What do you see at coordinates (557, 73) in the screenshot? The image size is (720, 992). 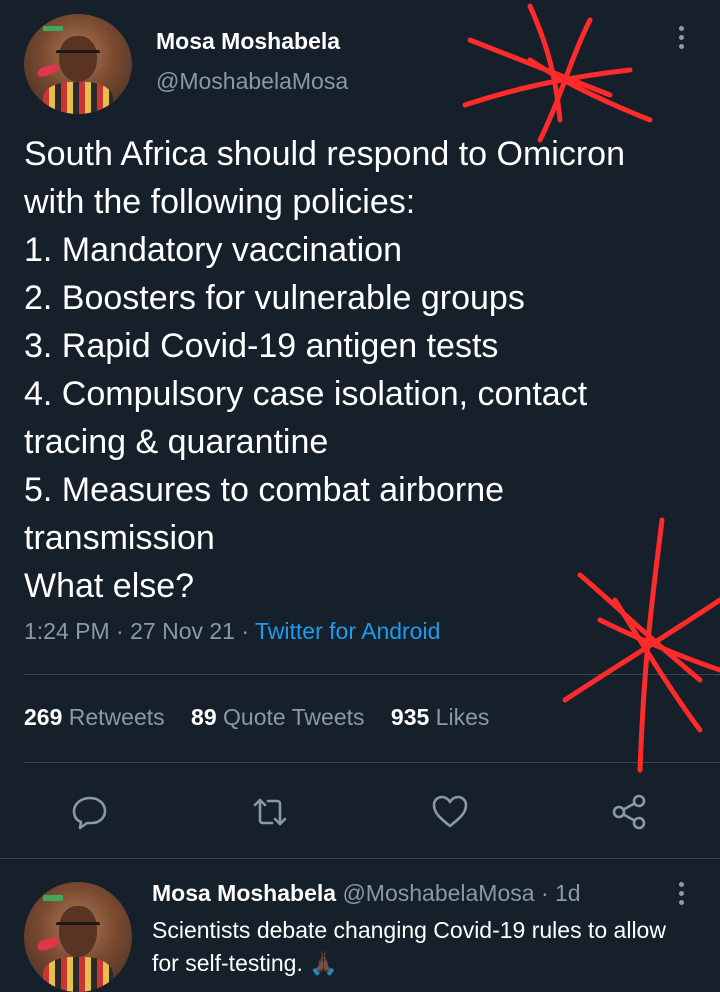 I see `scribble-star-top` at bounding box center [557, 73].